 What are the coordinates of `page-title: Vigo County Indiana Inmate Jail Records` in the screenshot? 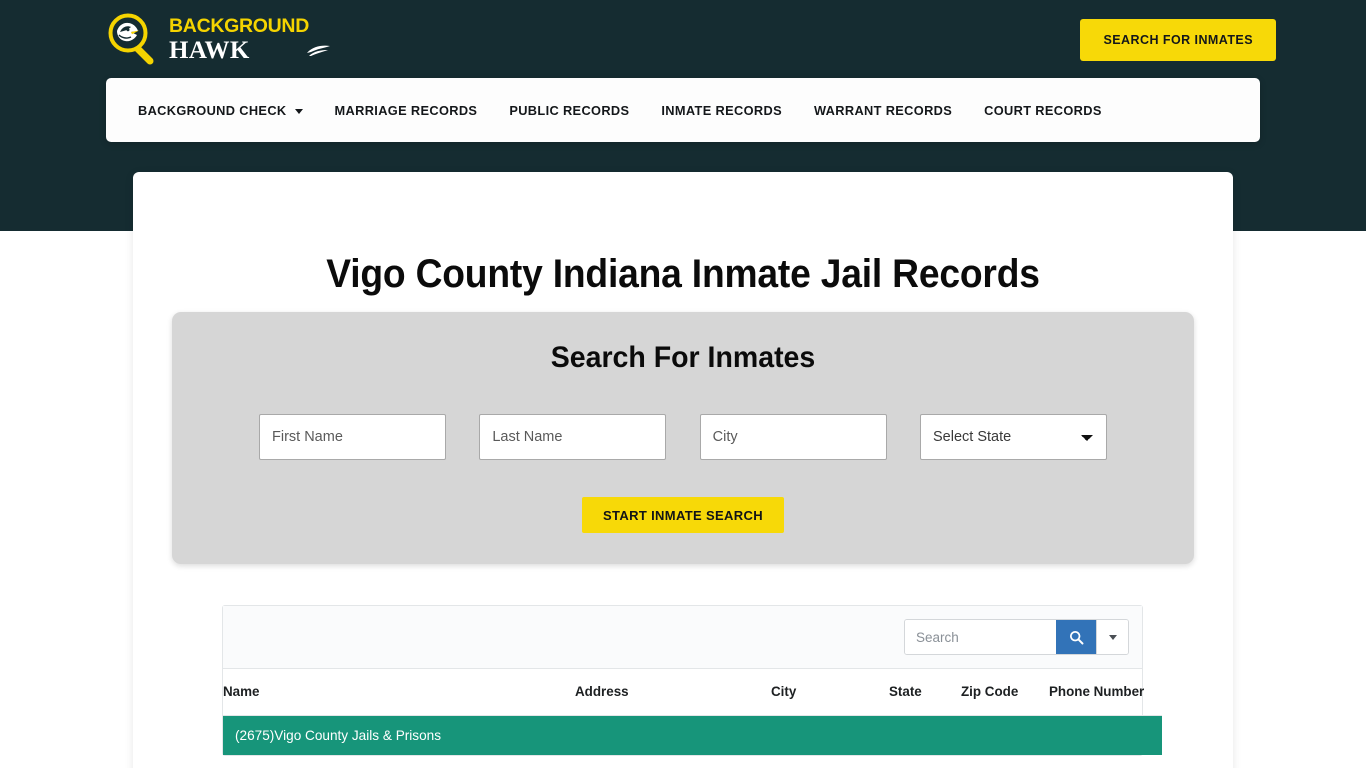 It's located at (683, 273).